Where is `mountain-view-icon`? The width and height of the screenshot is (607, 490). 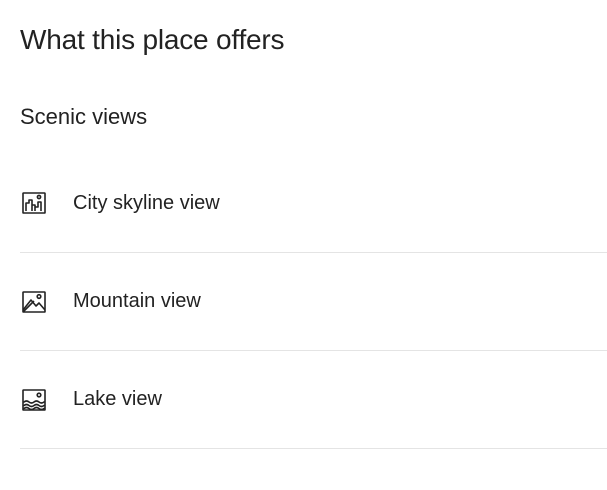
mountain-view-icon is located at coordinates (34, 302).